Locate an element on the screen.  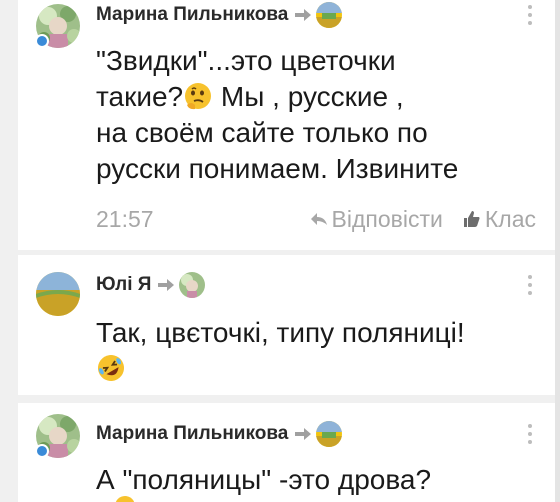
comment-footer: 21:57 Відповісти Клас is located at coordinates (316, 219).